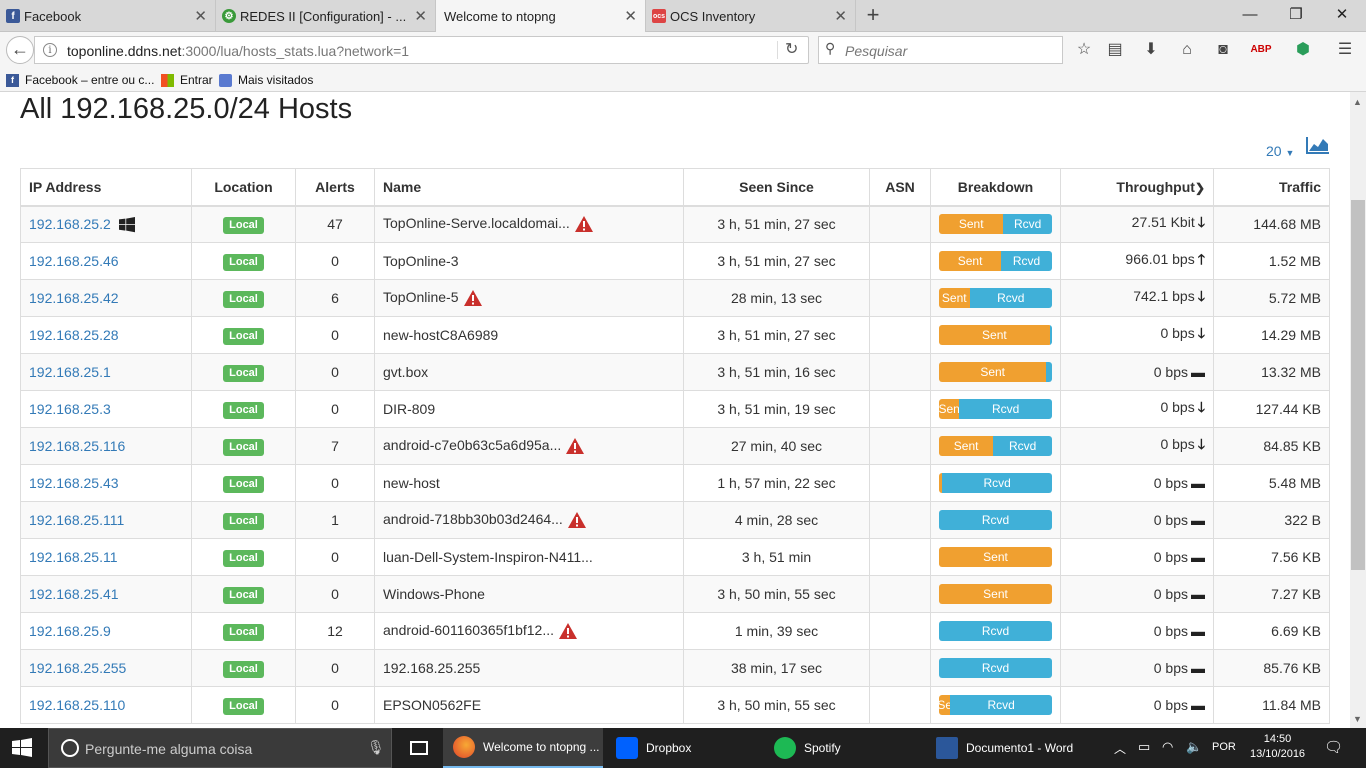  What do you see at coordinates (1271, 187) in the screenshot?
I see `col-traffic: Traffic` at bounding box center [1271, 187].